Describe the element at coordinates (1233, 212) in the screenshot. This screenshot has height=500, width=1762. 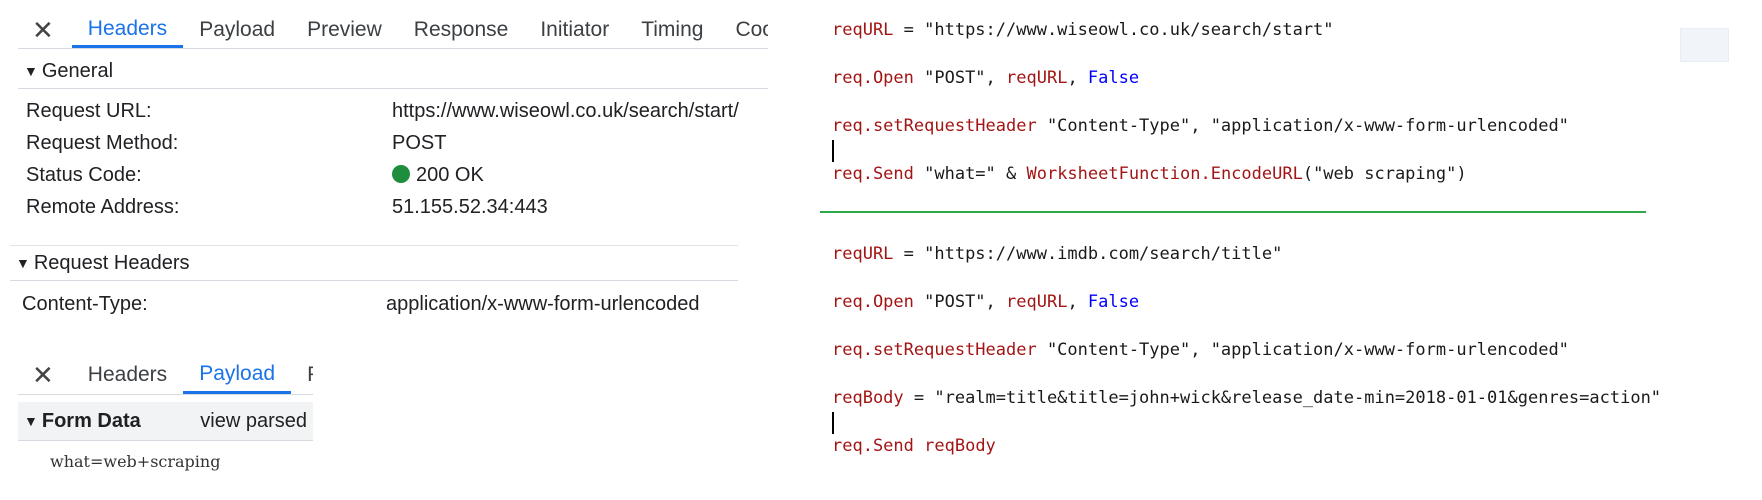
I see `code-divider` at that location.